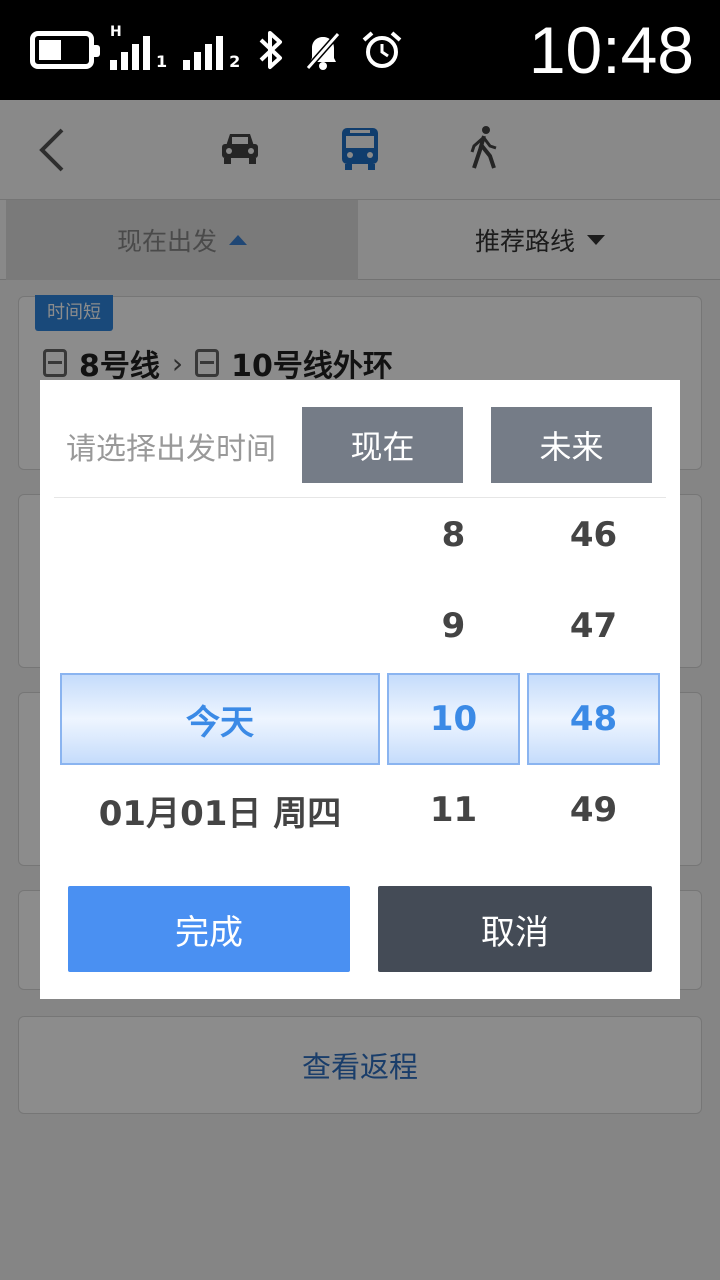 The image size is (720, 1280). I want to click on minute-option: 49, so click(593, 810).